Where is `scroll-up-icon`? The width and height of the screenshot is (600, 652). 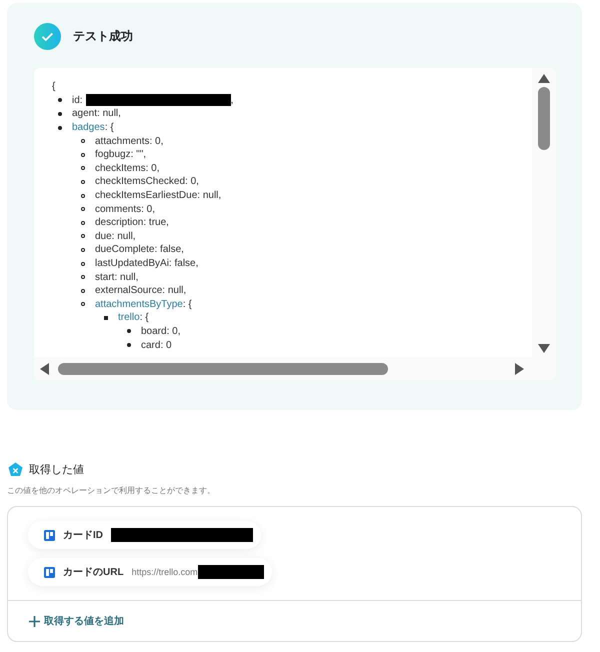
scroll-up-icon is located at coordinates (544, 78).